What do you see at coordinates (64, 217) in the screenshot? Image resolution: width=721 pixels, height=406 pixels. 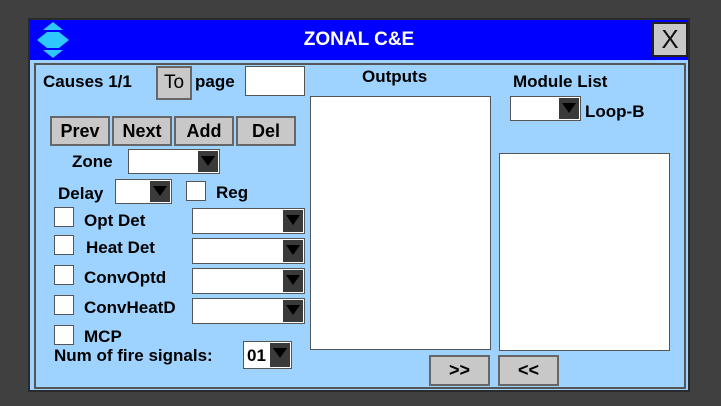 I see `opt-det-checkbox` at bounding box center [64, 217].